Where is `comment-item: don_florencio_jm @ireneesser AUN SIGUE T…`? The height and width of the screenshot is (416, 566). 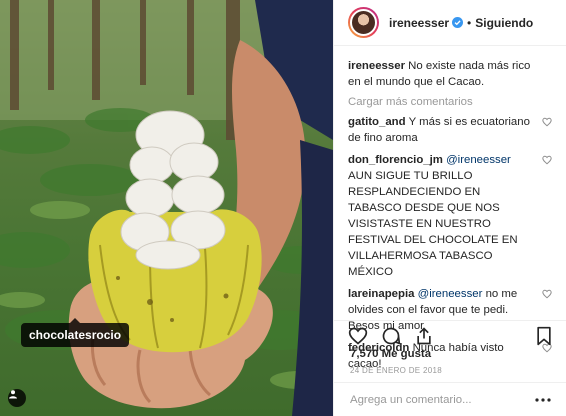 comment-item: don_florencio_jm @ireneesser AUN SIGUE T… is located at coordinates (450, 216).